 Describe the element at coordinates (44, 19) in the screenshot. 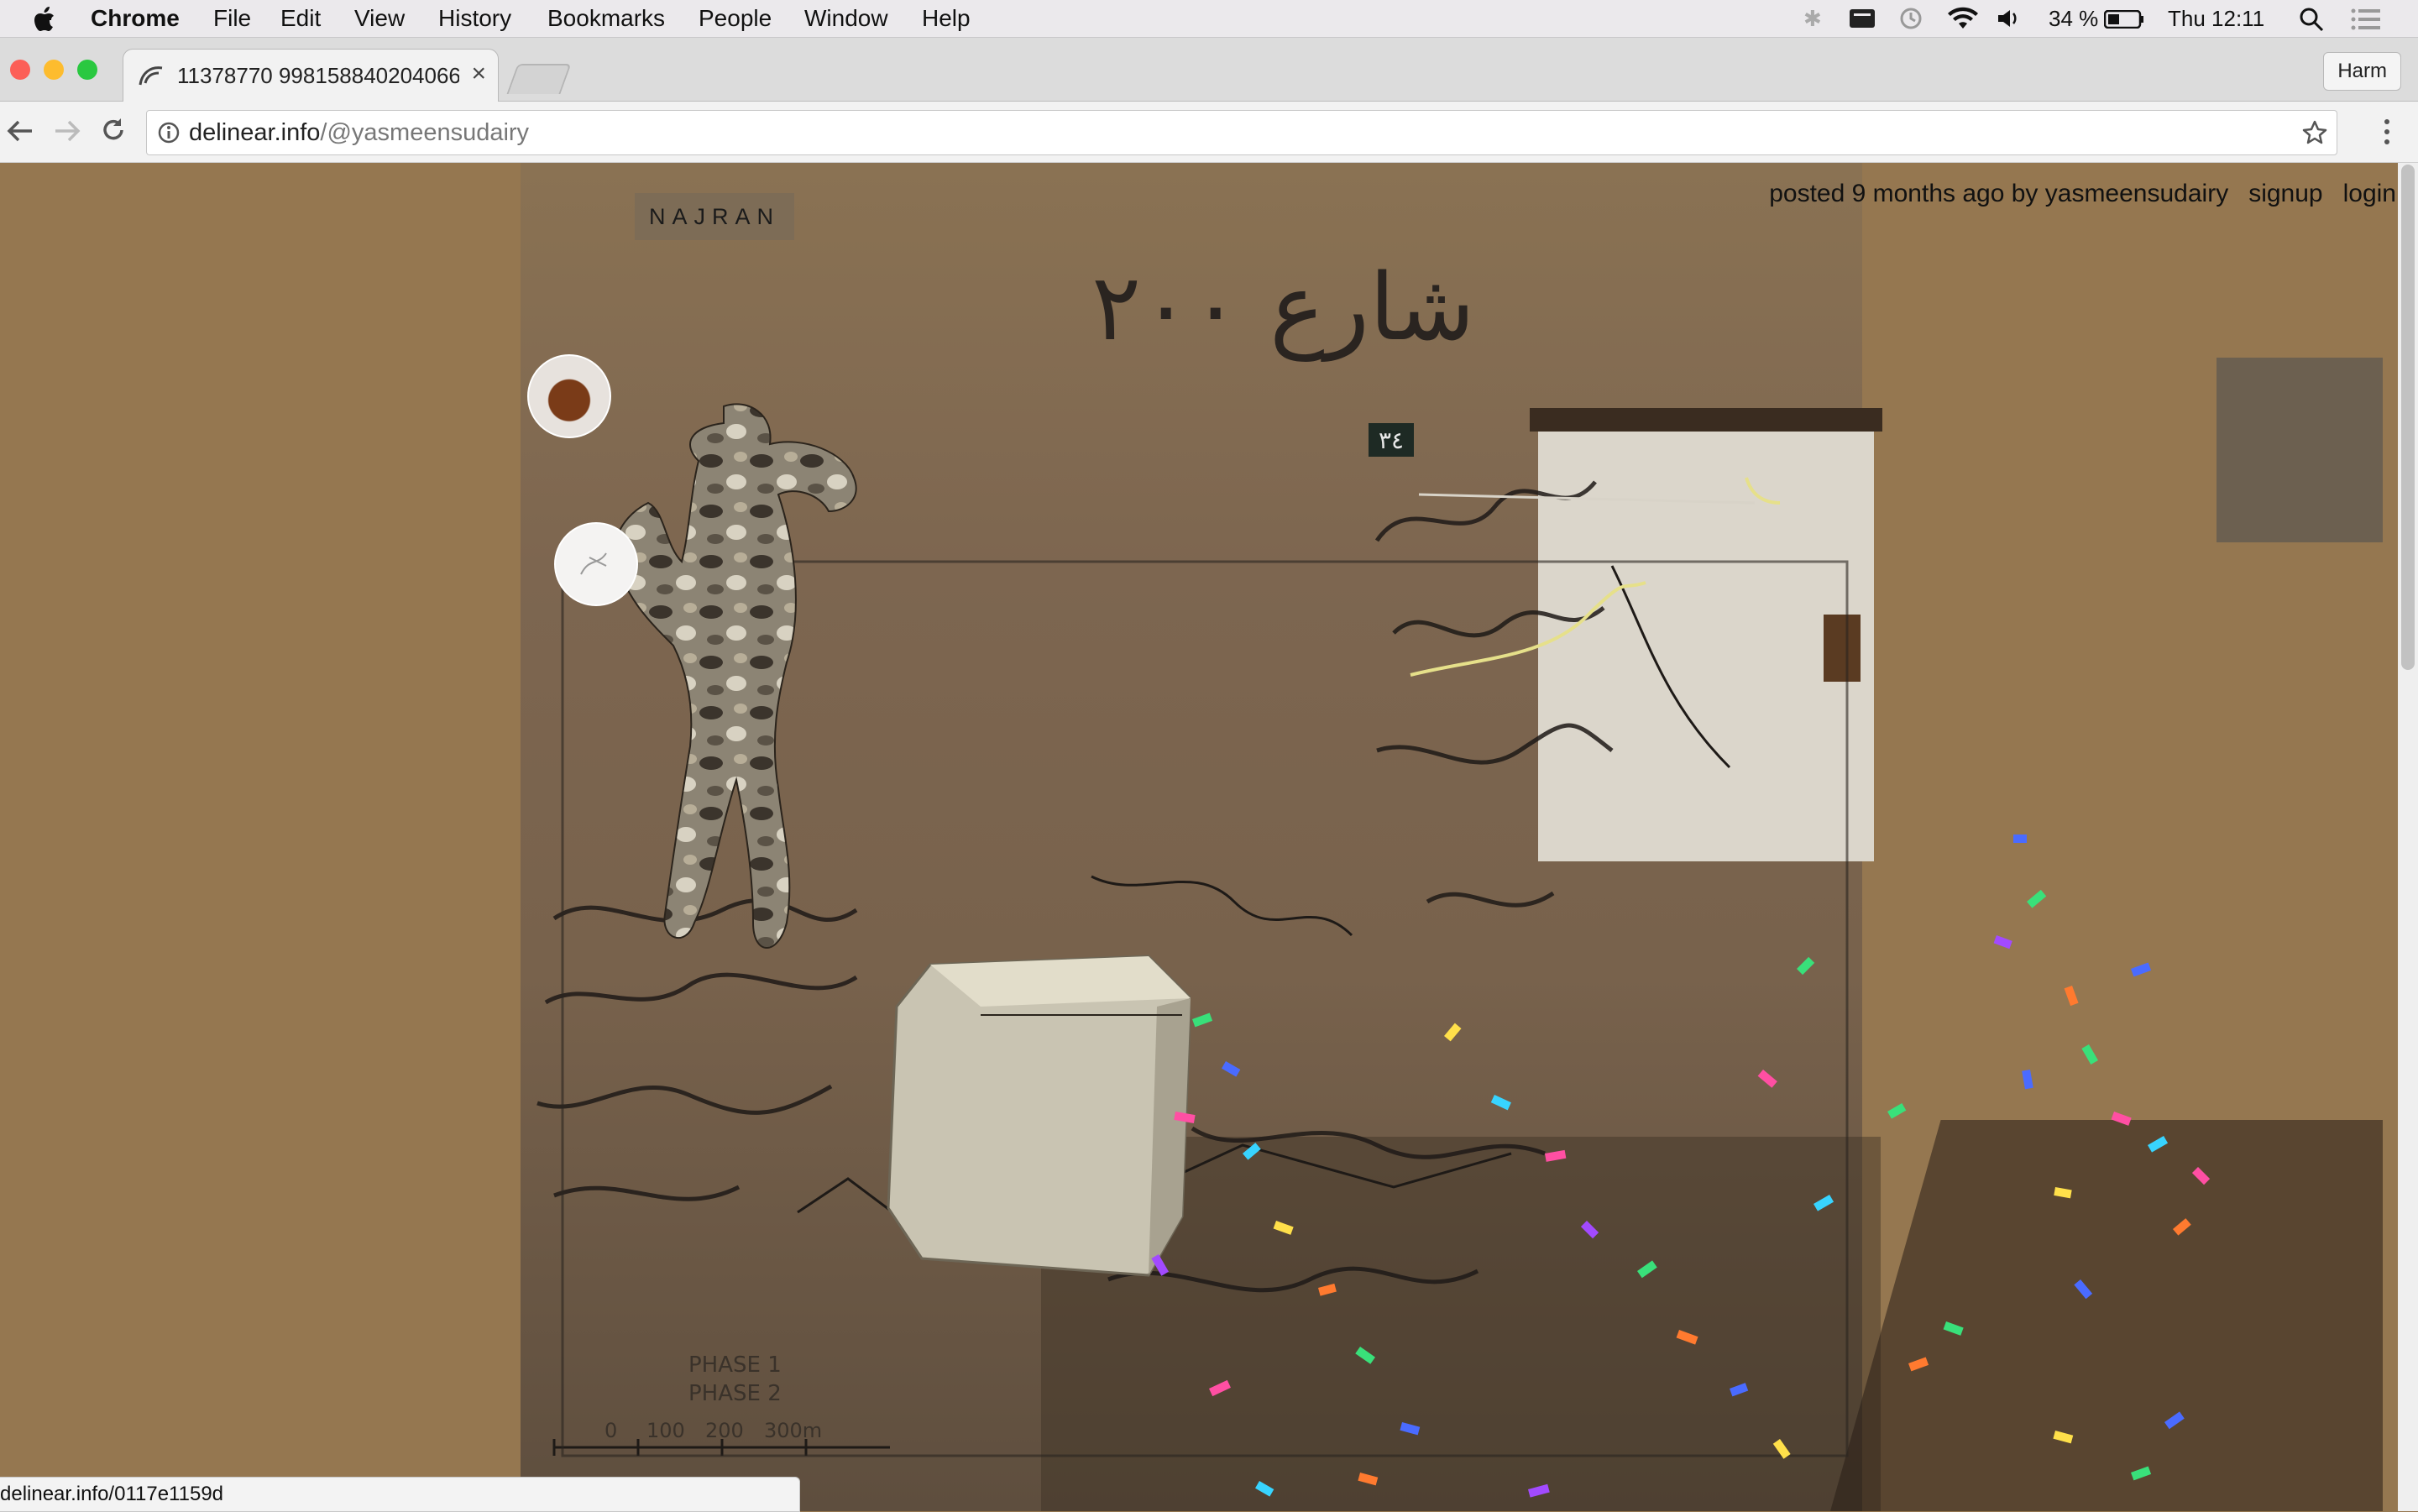

I see `apple-icon` at that location.